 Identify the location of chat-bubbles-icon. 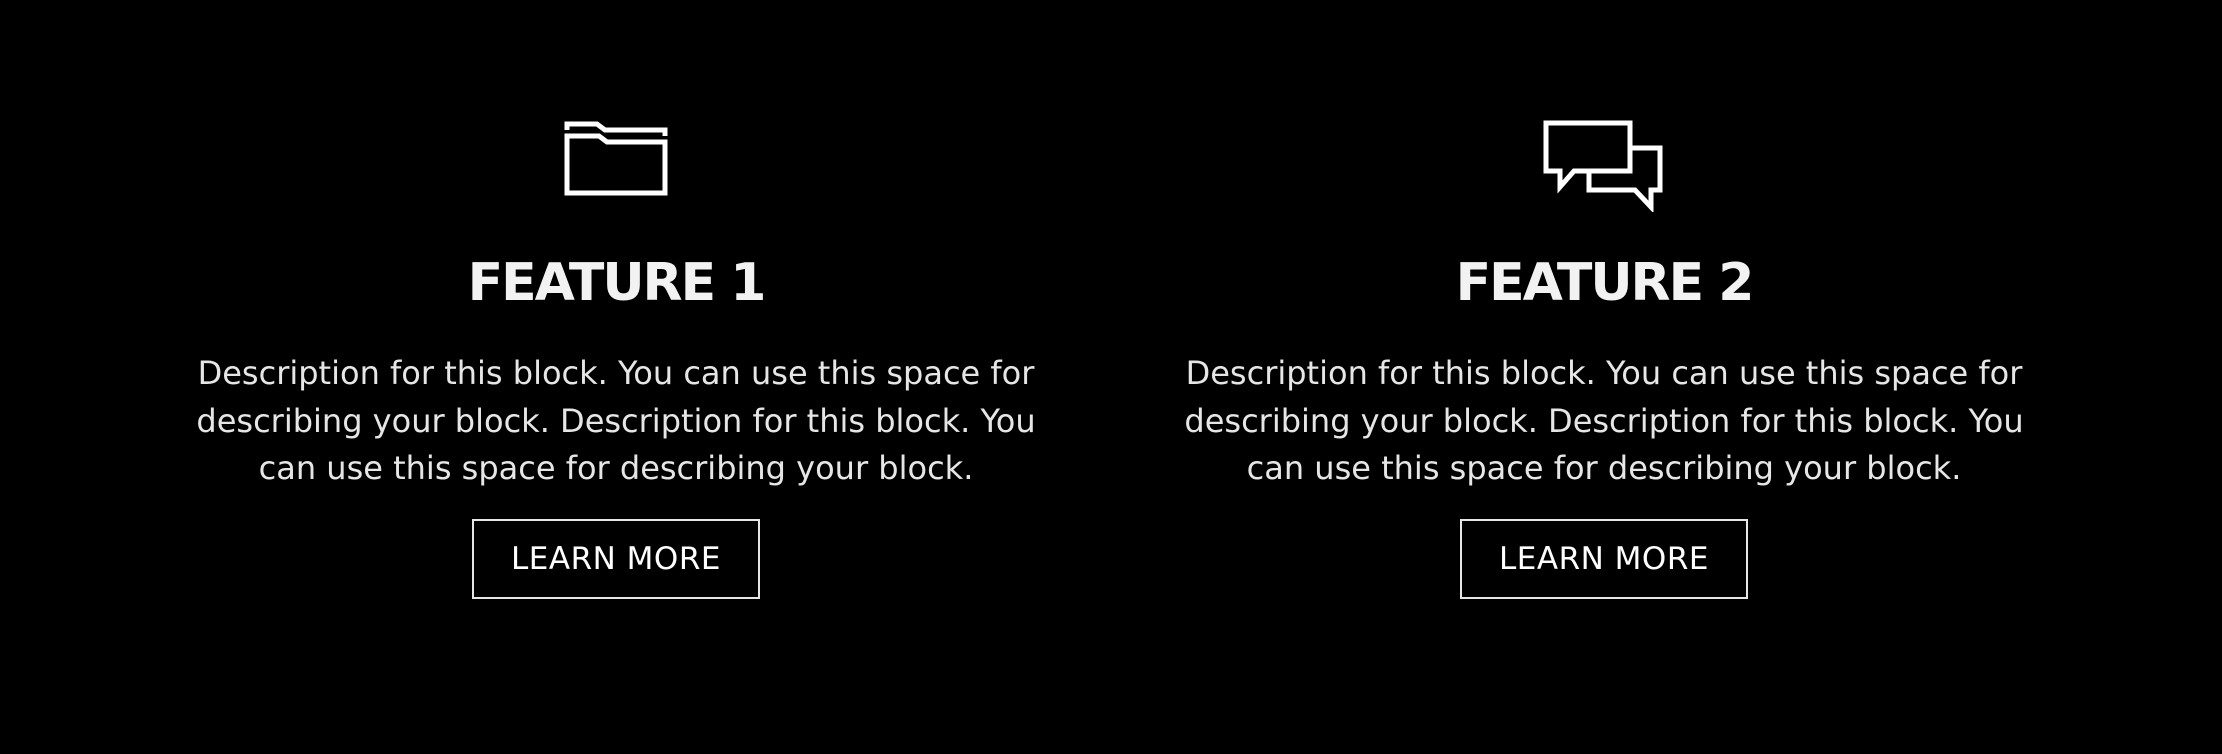
(1603, 166).